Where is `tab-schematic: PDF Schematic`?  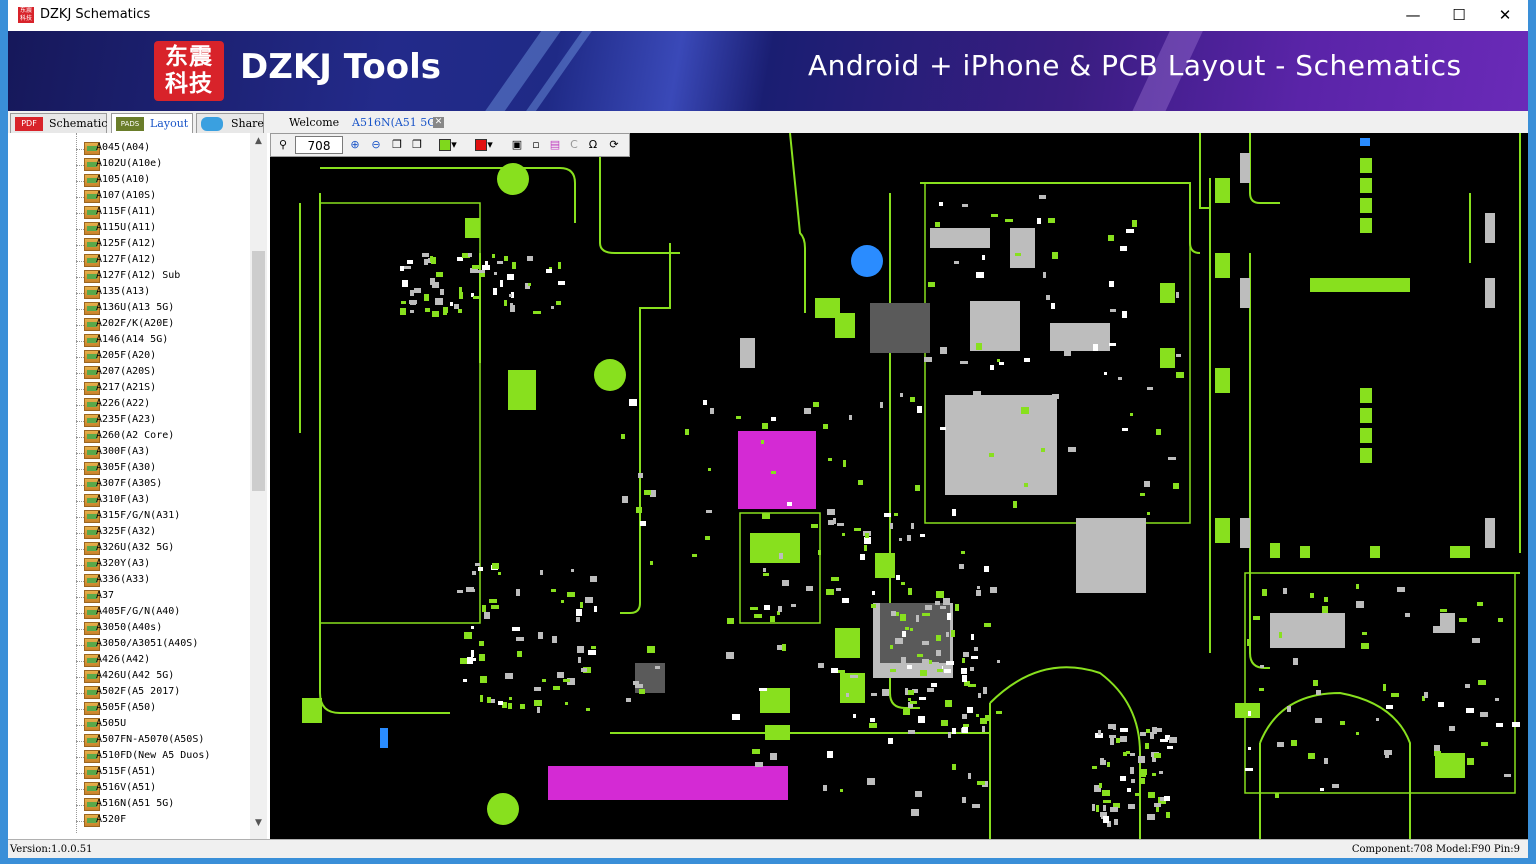 tab-schematic: PDF Schematic is located at coordinates (58, 123).